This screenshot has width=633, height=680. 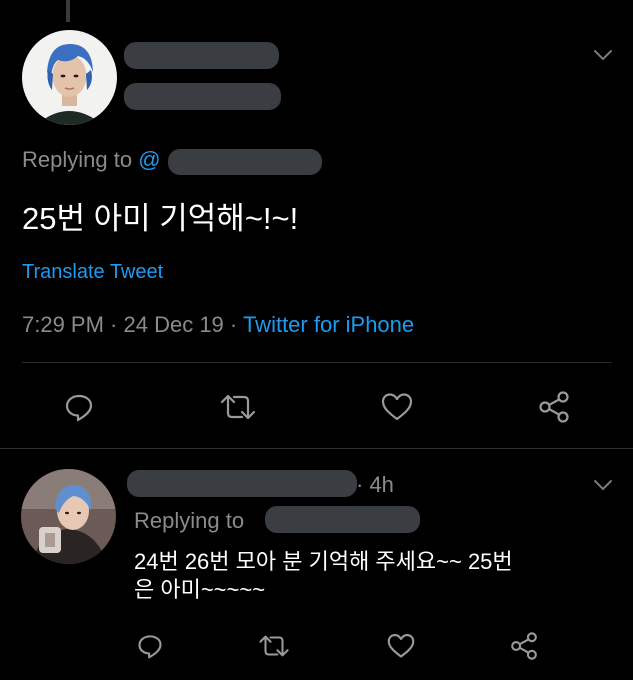 What do you see at coordinates (317, 362) in the screenshot?
I see `meta-divider` at bounding box center [317, 362].